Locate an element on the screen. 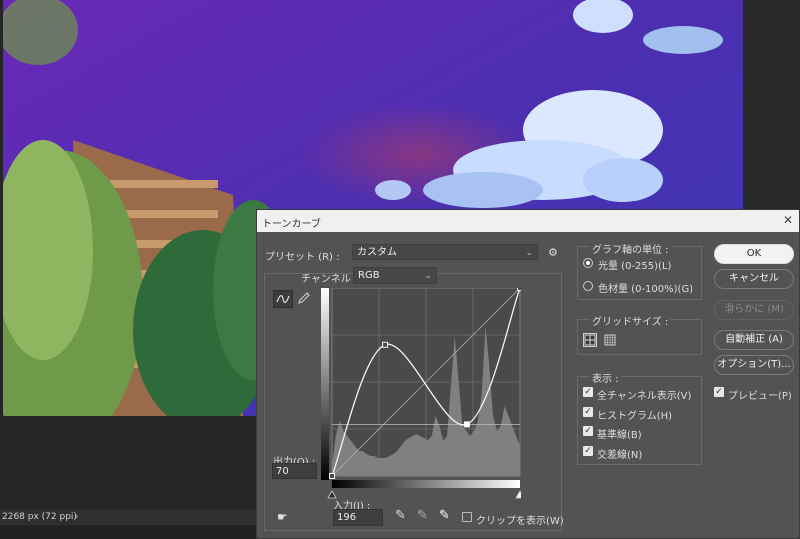  graph-unit-title: グラフ軸の単位 : is located at coordinates (630, 248).